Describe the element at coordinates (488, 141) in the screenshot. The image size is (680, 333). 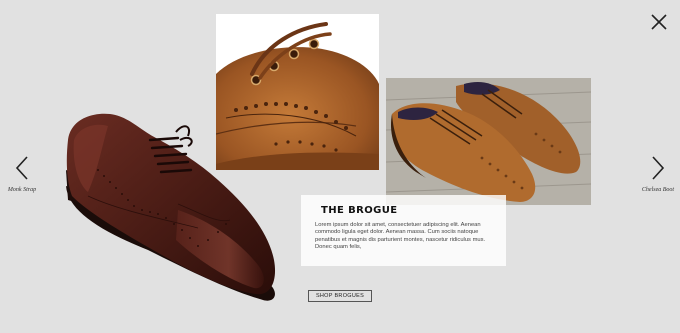
I see `pair-shoe-image` at that location.